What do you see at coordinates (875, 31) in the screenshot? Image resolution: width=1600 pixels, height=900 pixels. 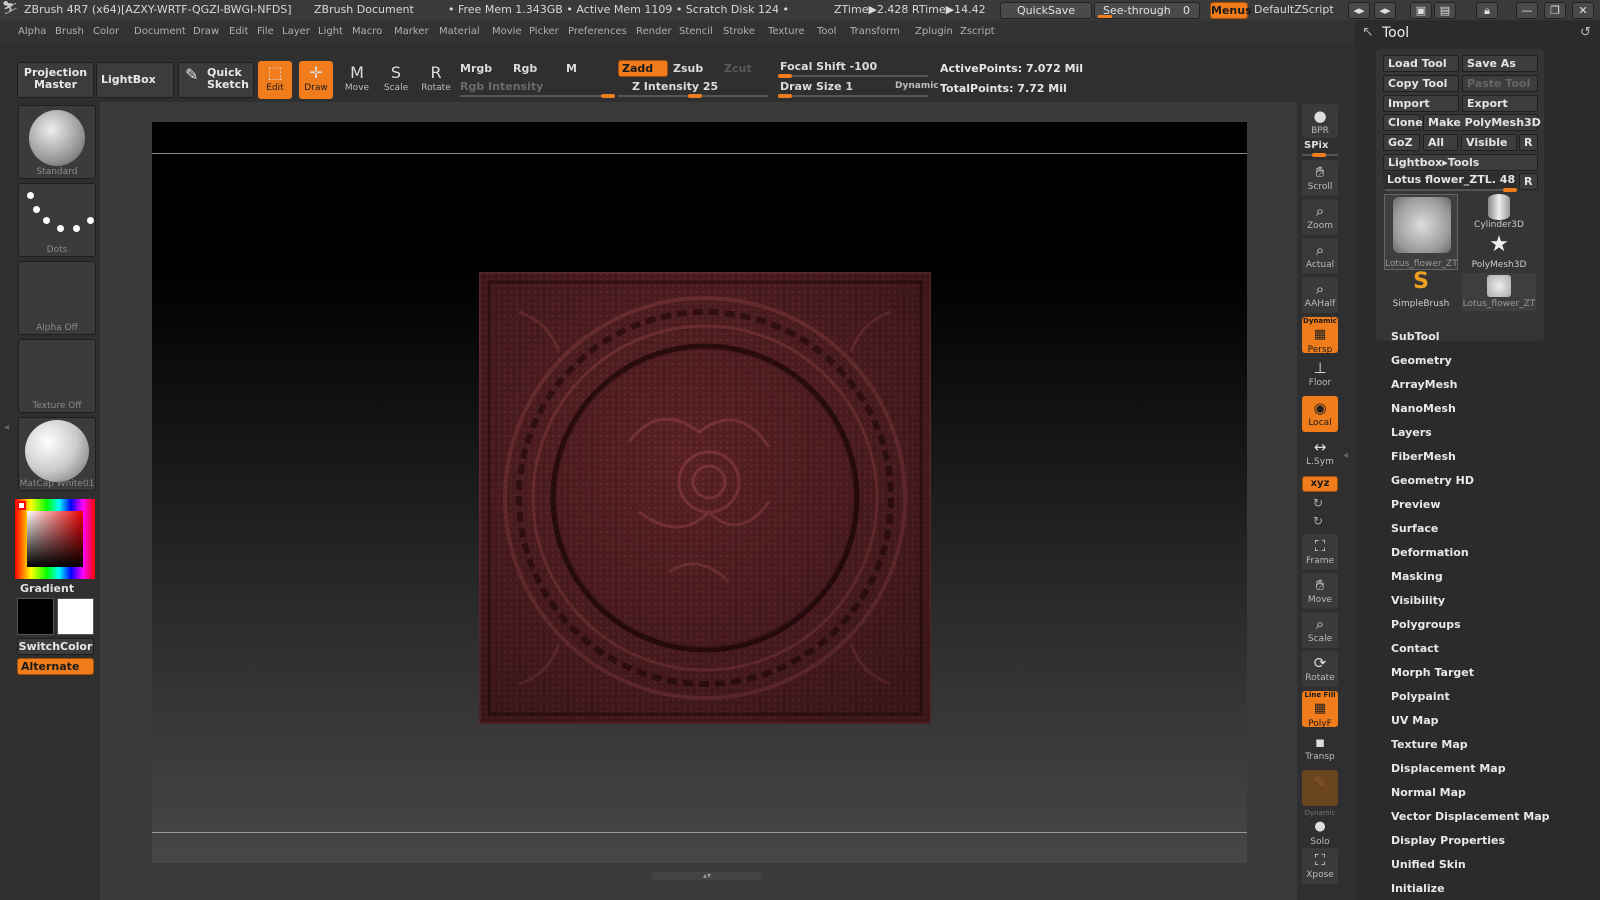 I see `menu-item-transform: Transform` at bounding box center [875, 31].